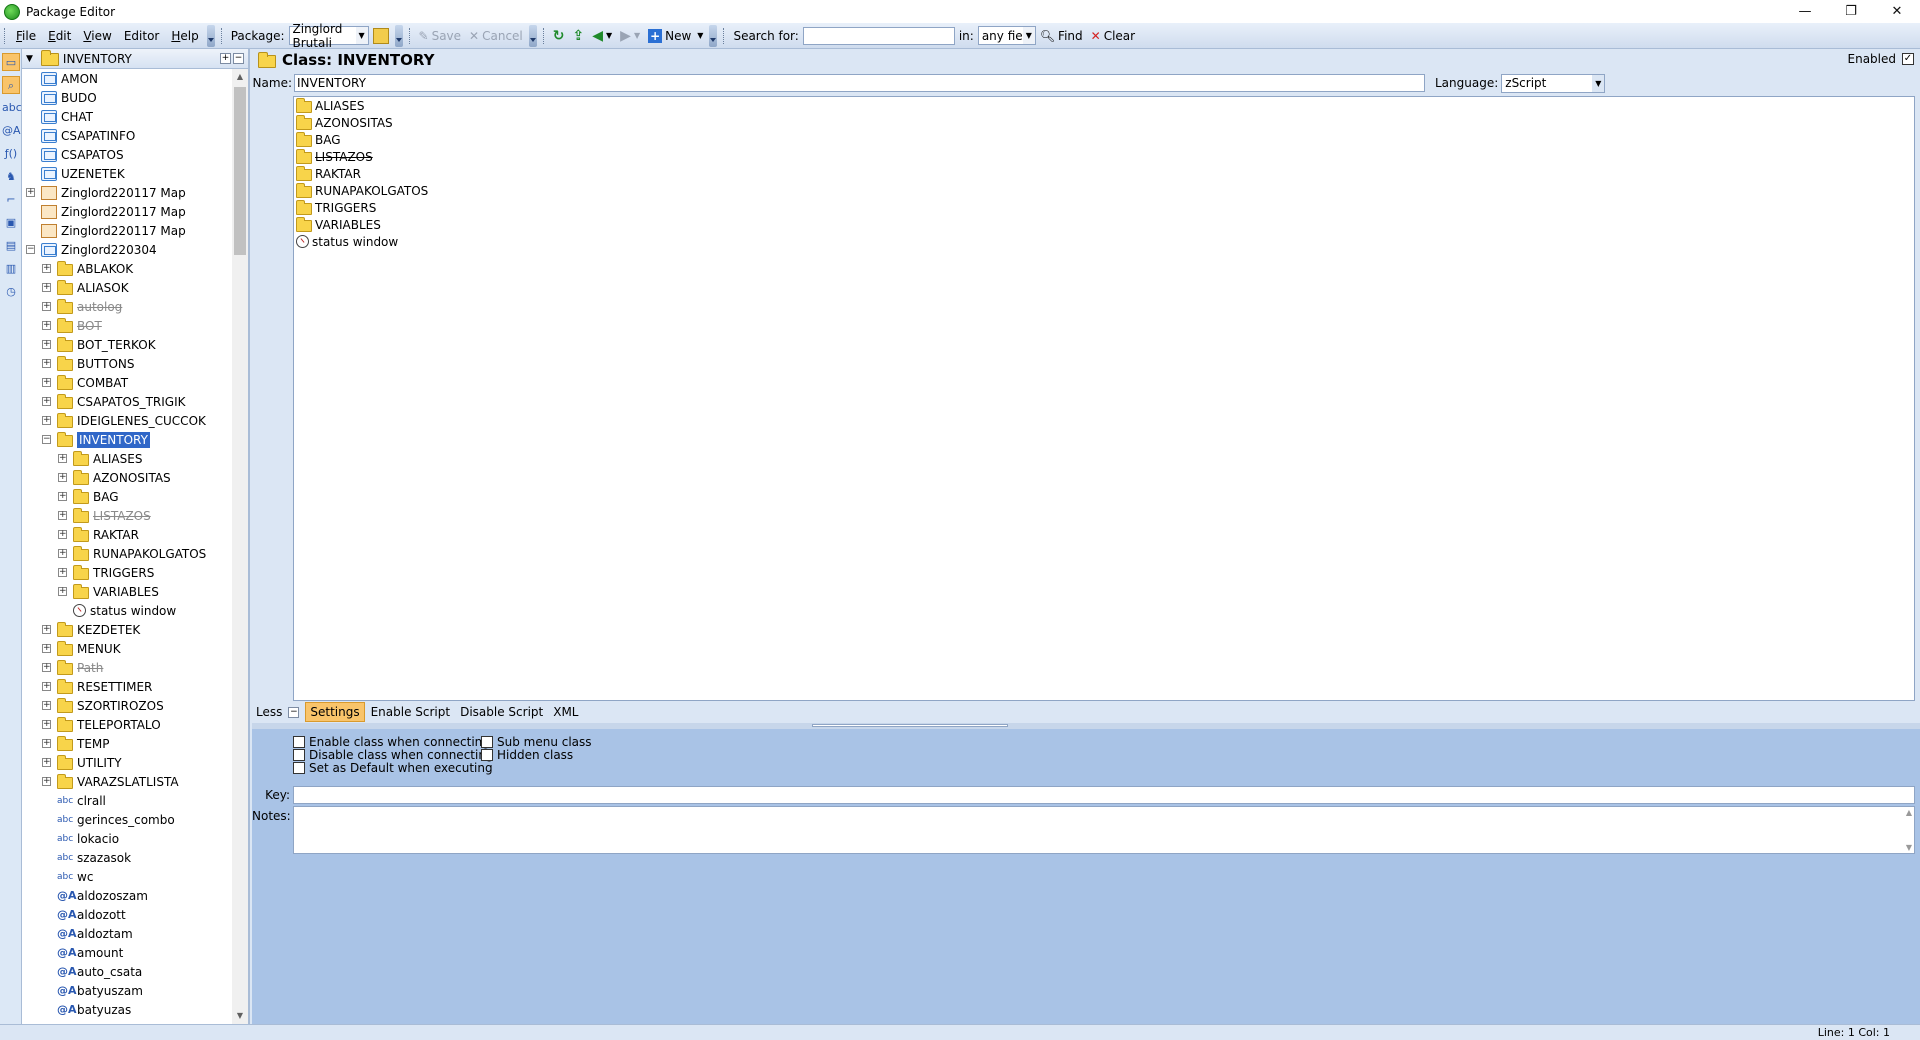 The width and height of the screenshot is (1920, 1040). What do you see at coordinates (299, 768) in the screenshot?
I see `set-default-checkbox` at bounding box center [299, 768].